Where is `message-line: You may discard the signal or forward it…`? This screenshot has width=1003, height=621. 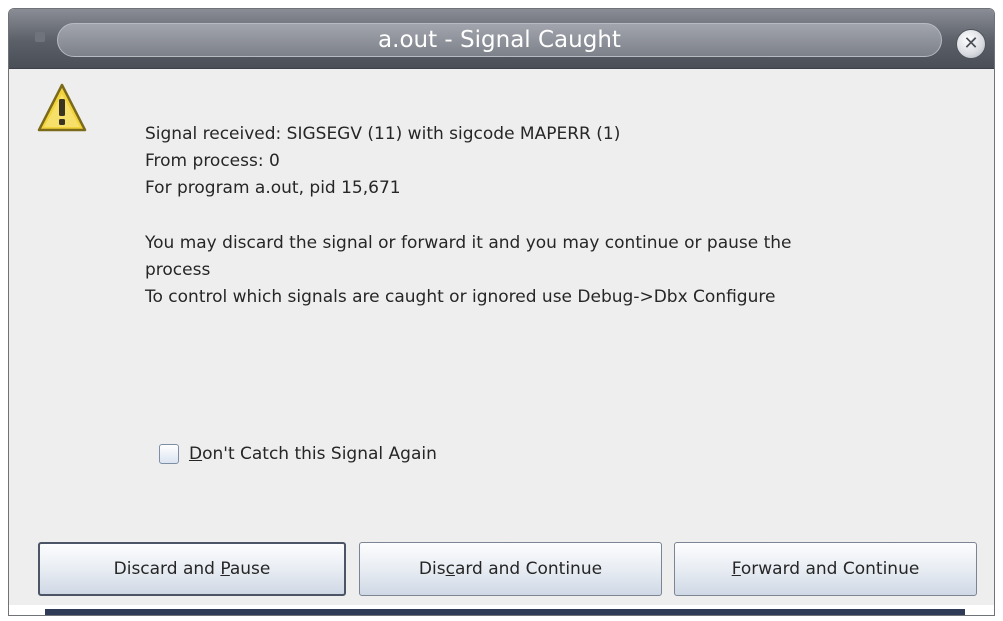
message-line: You may discard the signal or forward it… is located at coordinates (468, 243).